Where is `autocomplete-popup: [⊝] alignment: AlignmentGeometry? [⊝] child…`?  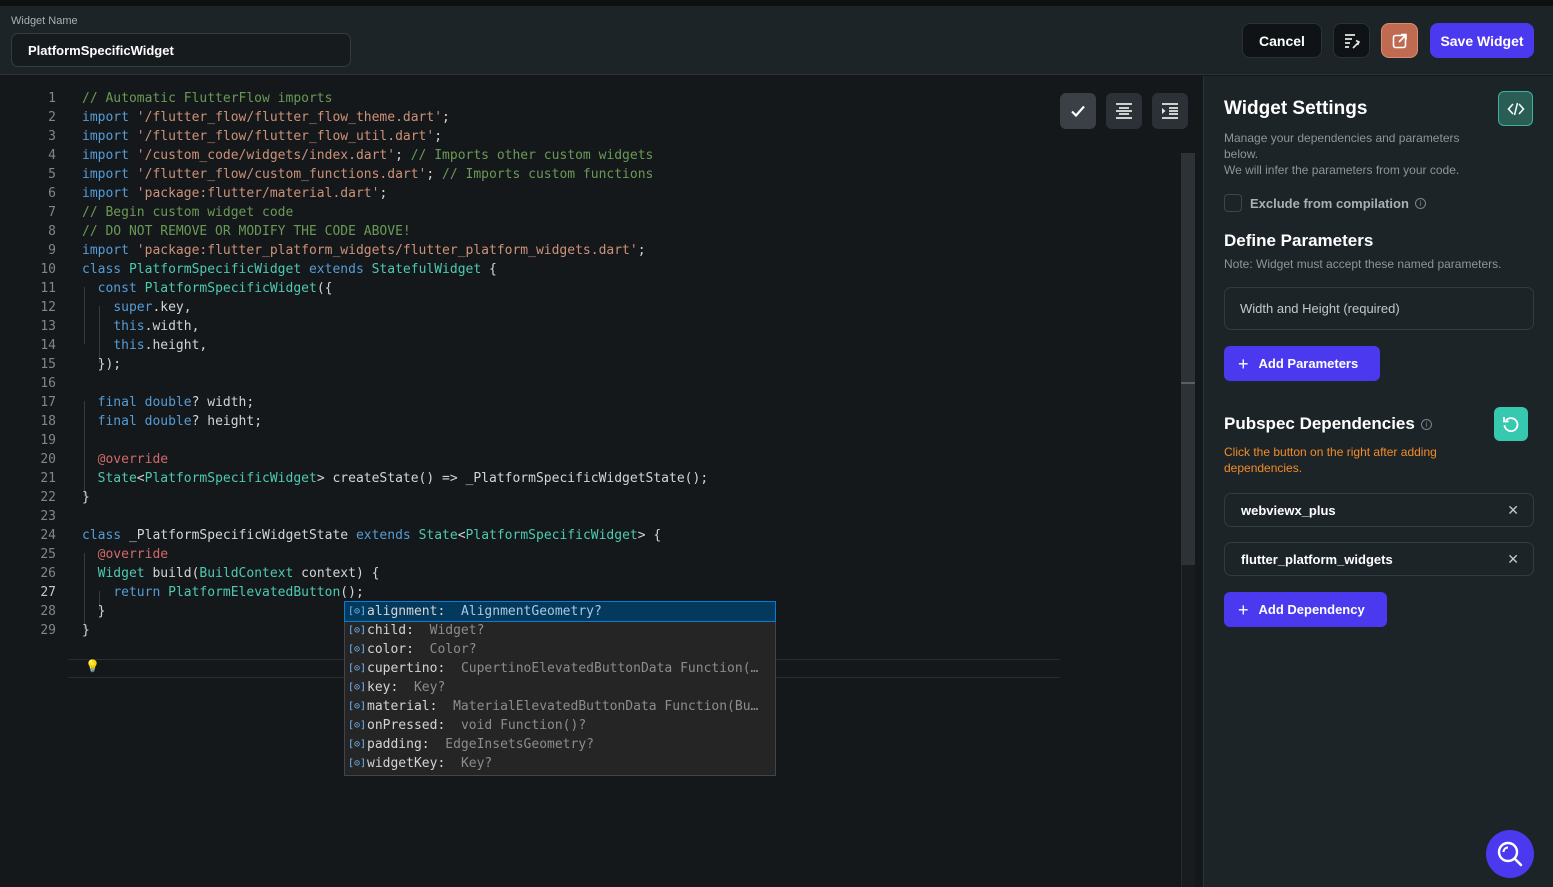 autocomplete-popup: [⊝] alignment: AlignmentGeometry? [⊝] child… is located at coordinates (560, 688).